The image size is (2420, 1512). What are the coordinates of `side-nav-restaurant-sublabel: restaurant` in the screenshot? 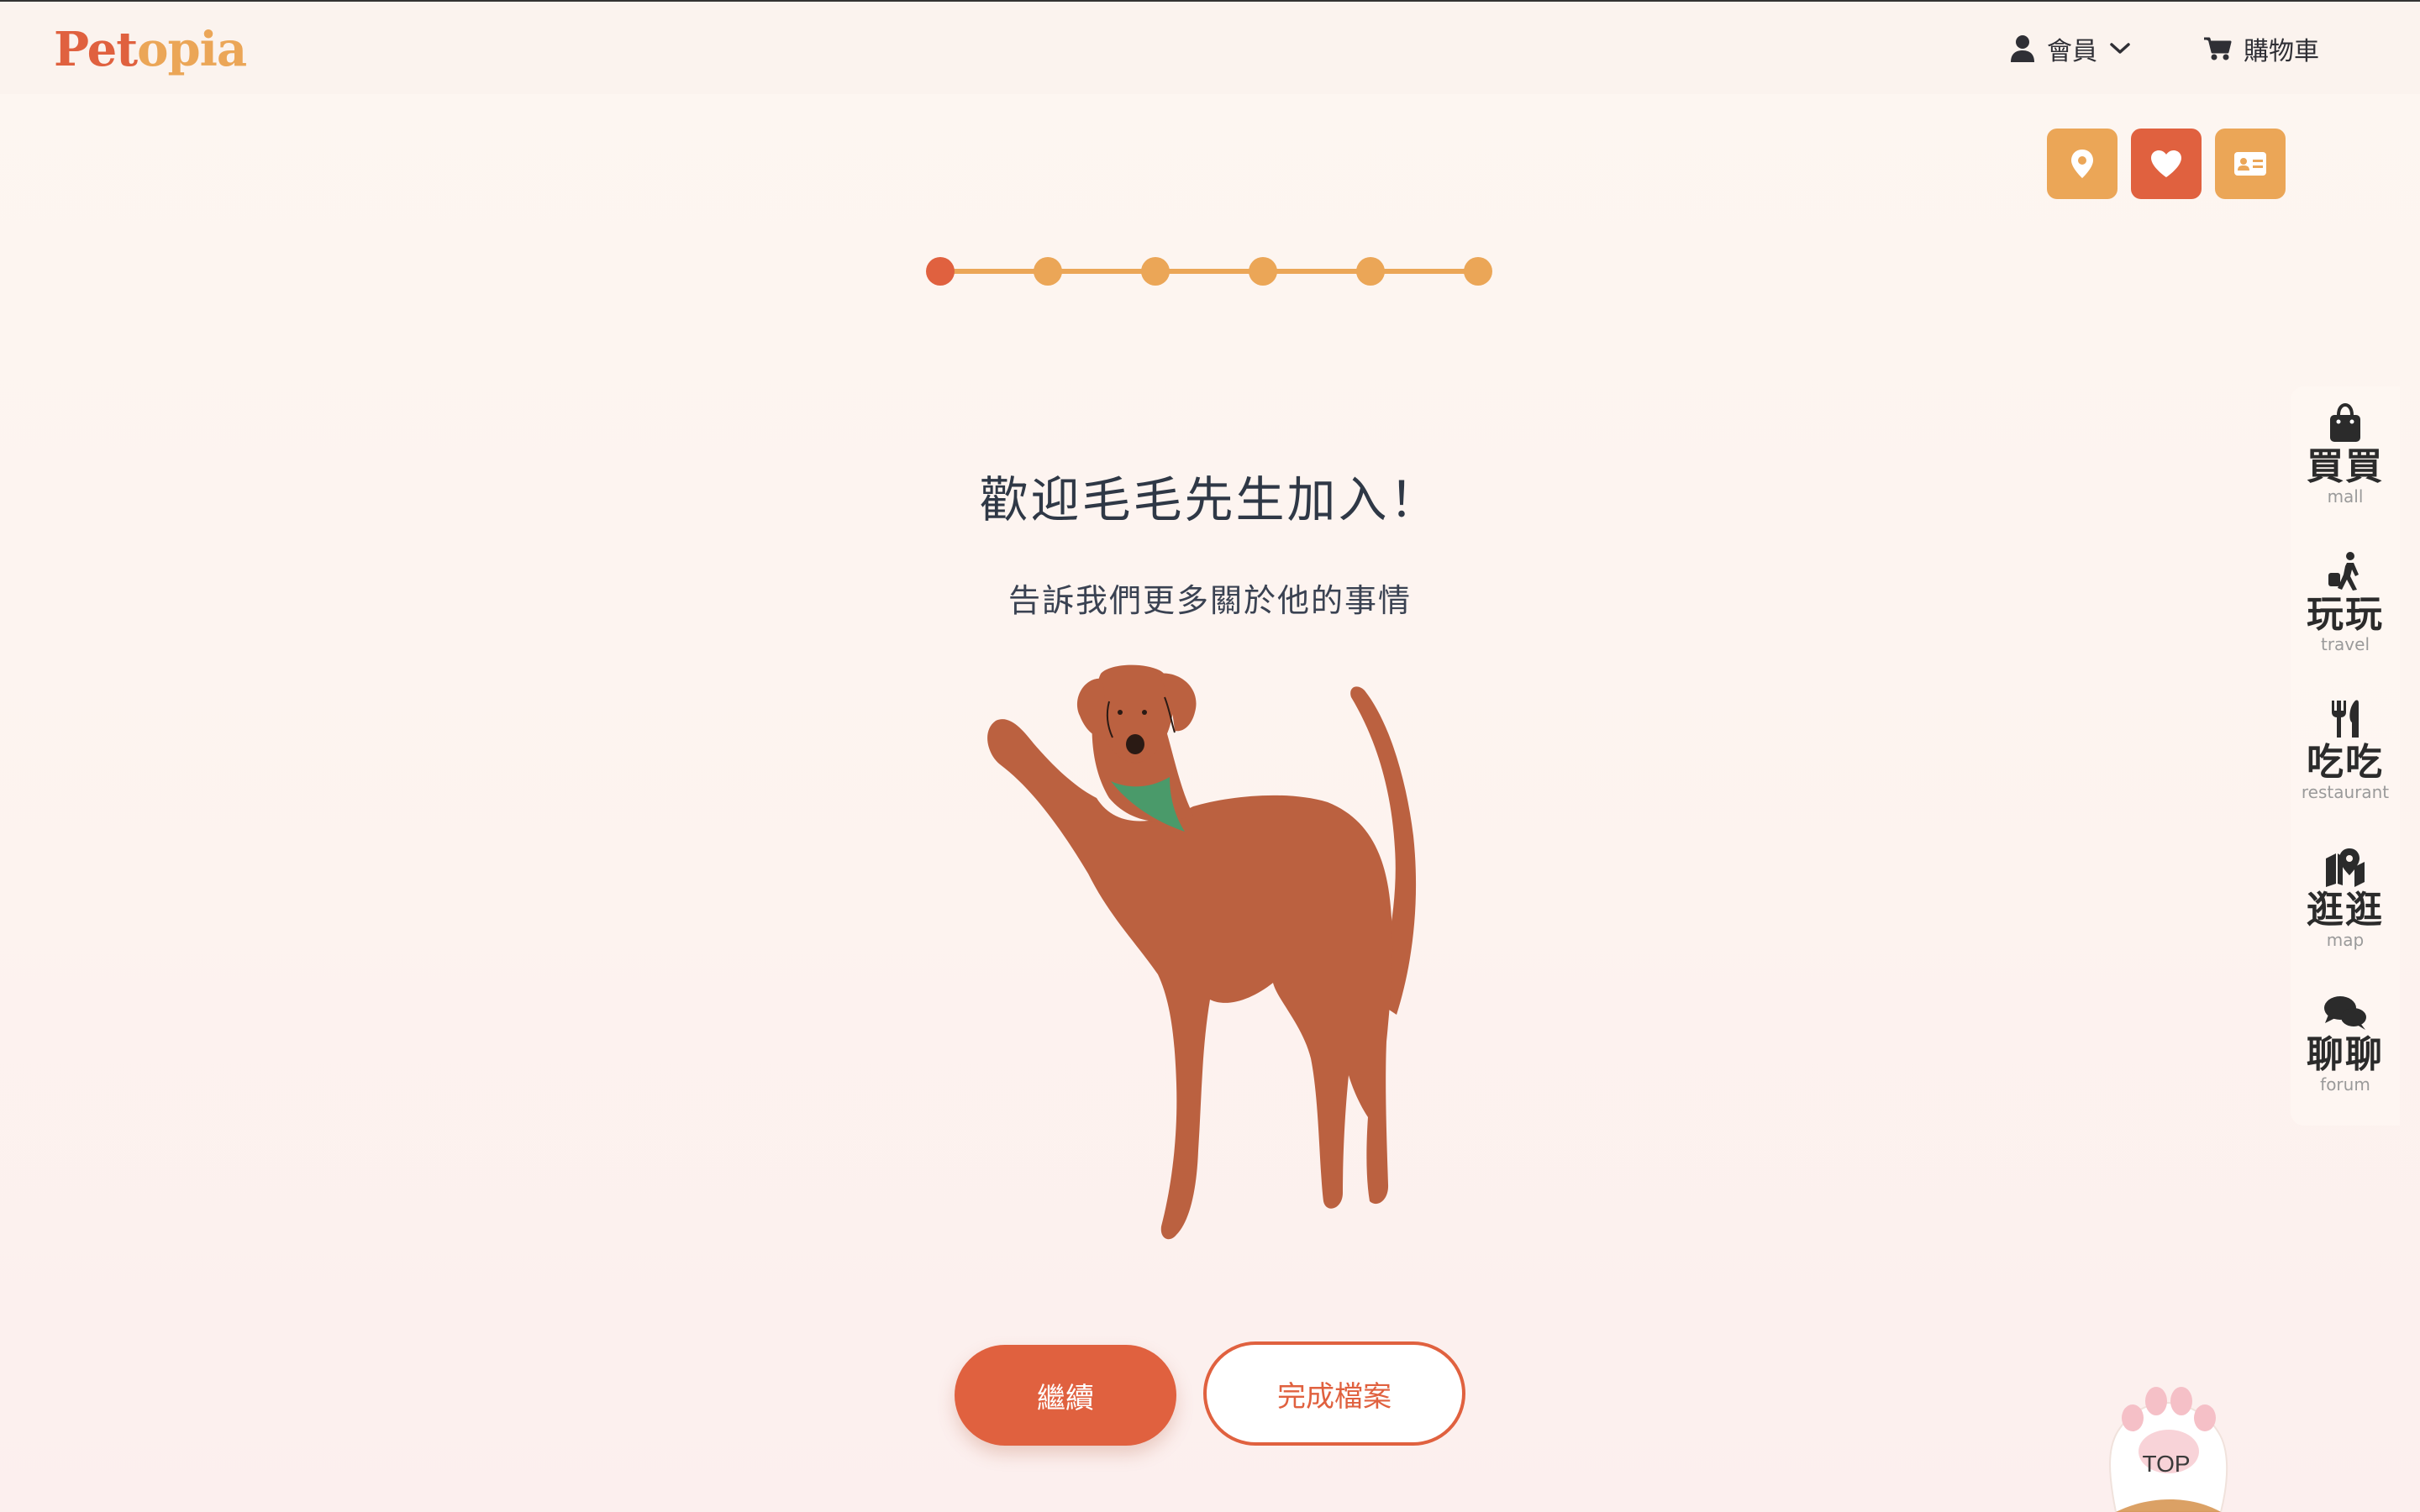 It's located at (2345, 792).